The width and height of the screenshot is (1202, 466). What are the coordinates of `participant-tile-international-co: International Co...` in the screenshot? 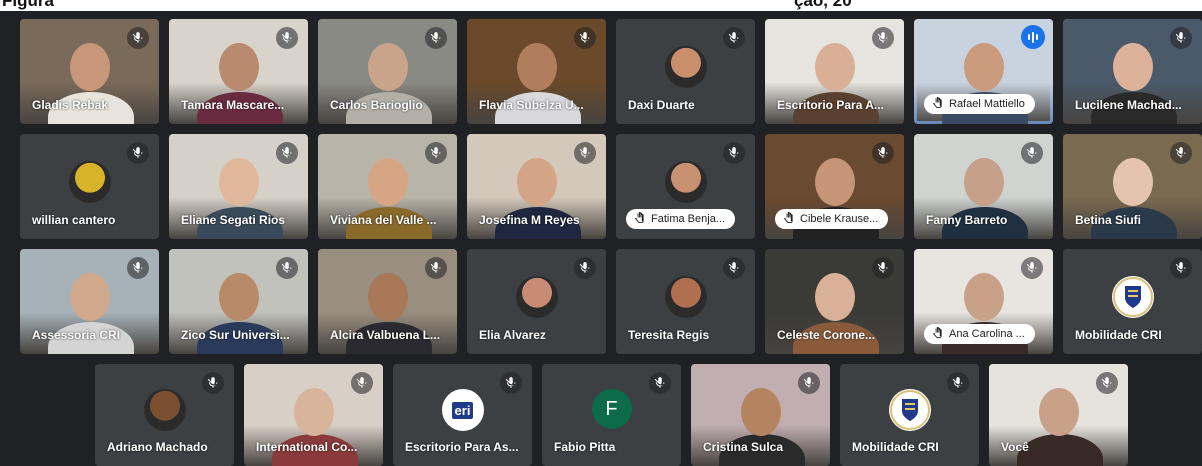 It's located at (313, 415).